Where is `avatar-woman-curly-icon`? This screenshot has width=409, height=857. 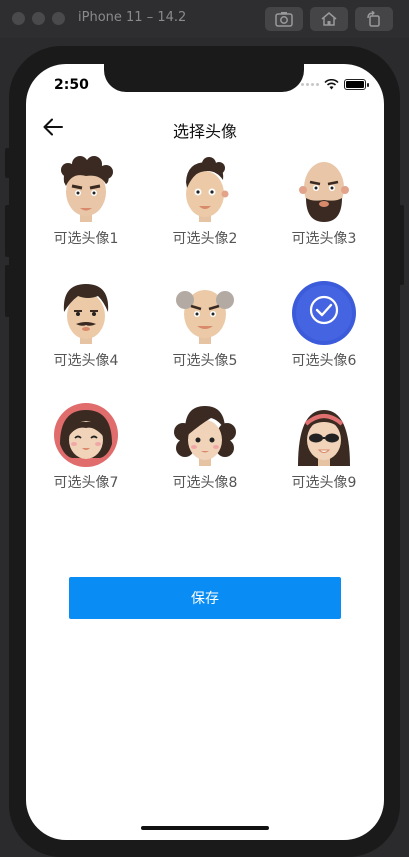 avatar-woman-curly-icon is located at coordinates (205, 436).